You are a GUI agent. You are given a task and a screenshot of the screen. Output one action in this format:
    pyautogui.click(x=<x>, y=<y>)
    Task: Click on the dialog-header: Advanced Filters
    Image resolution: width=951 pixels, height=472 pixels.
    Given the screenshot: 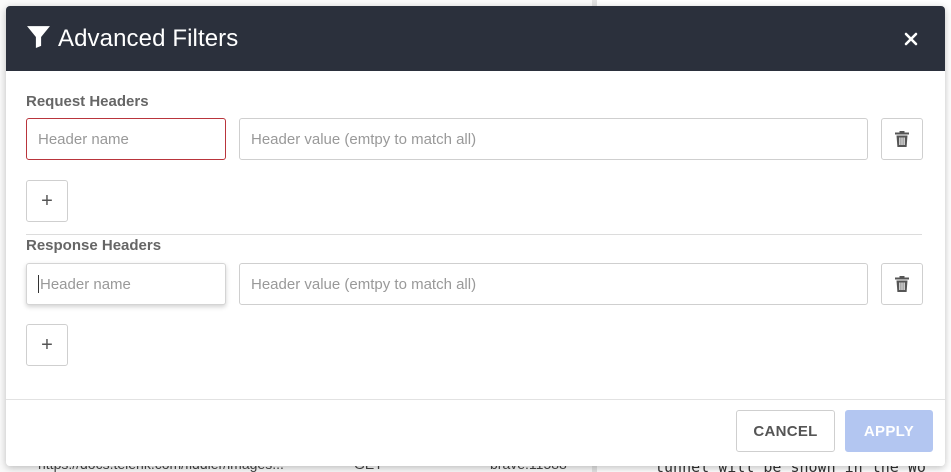 What is the action you would take?
    pyautogui.click(x=475, y=38)
    